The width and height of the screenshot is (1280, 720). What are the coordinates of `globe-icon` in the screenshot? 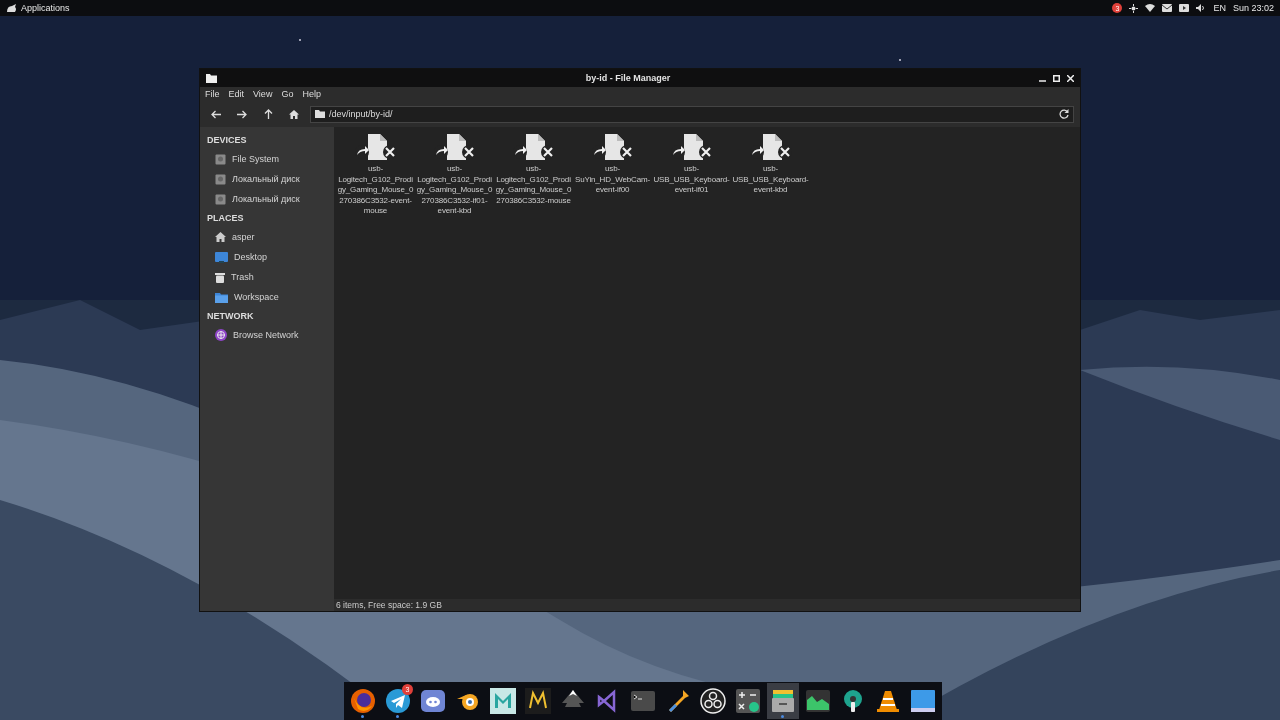 It's located at (221, 335).